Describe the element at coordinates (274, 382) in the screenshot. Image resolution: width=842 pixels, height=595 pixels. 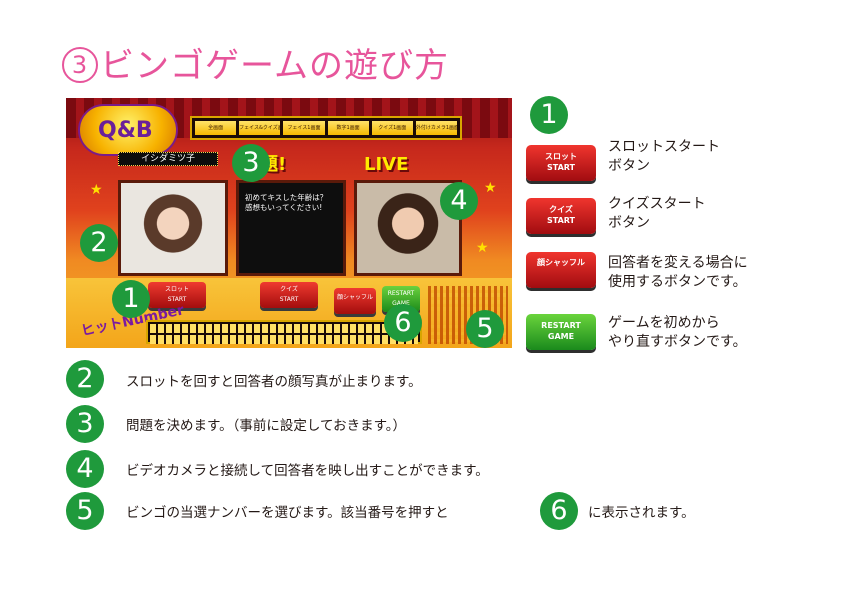
I see `desc-text-2: スロットを回すと回答者の顔写真が止まります。` at that location.